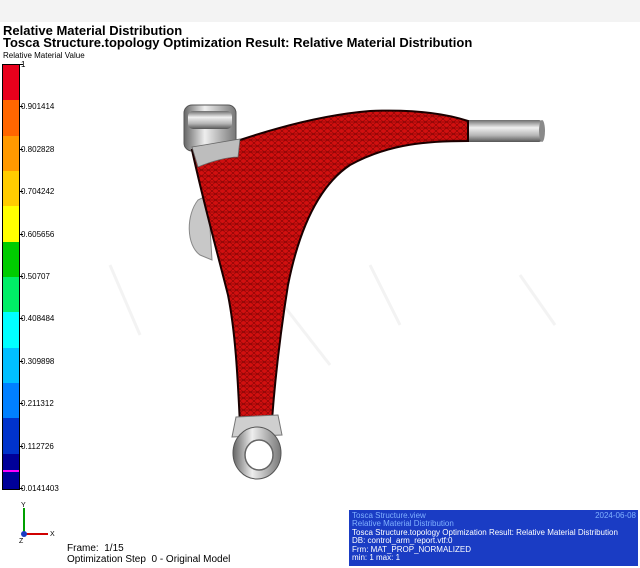 This screenshot has height=568, width=640. I want to click on ghost-background-shapes, so click(332, 315).